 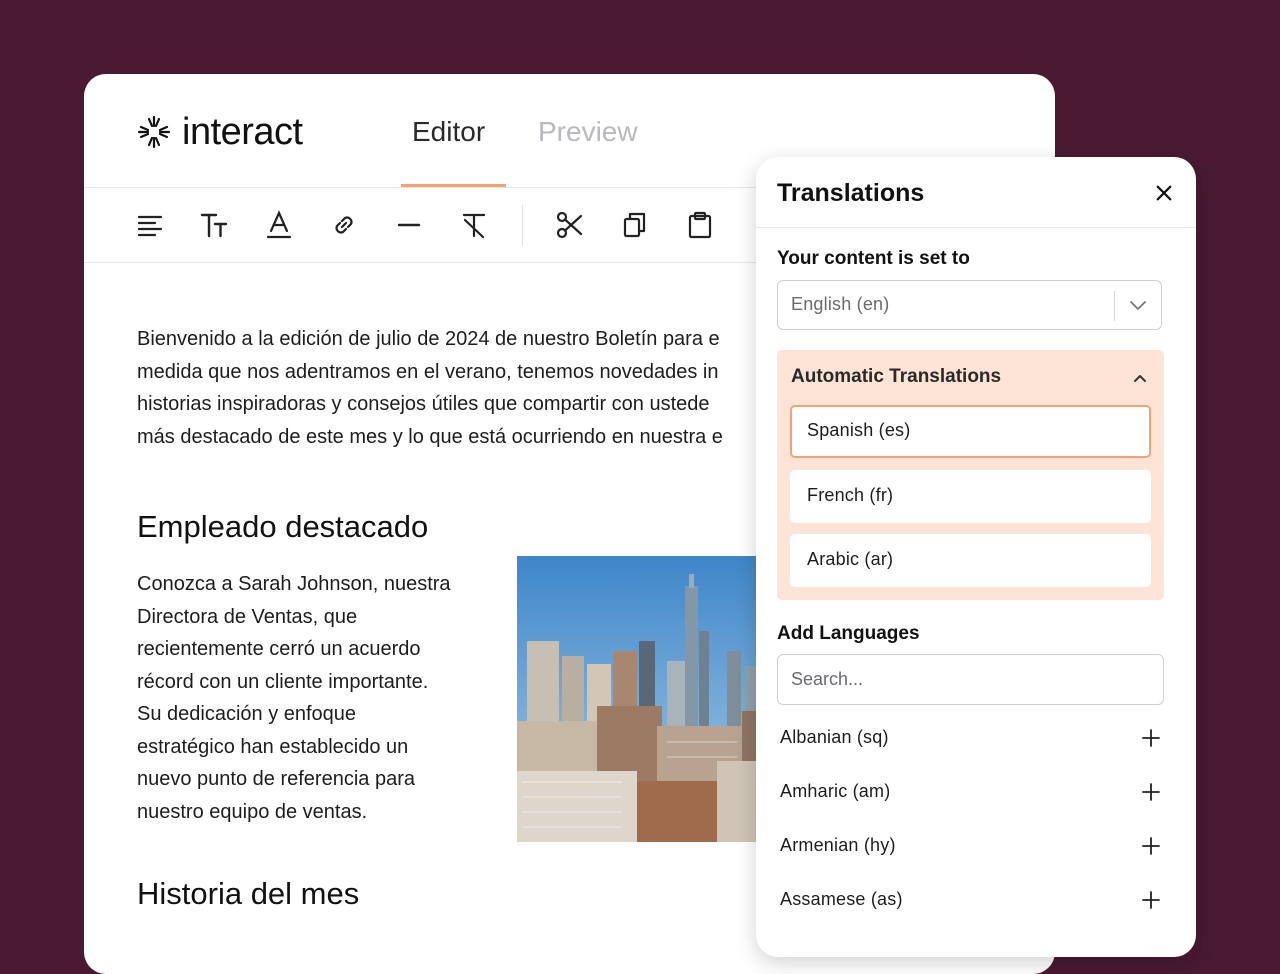 I want to click on horizontal-rule-button, so click(x=409, y=225).